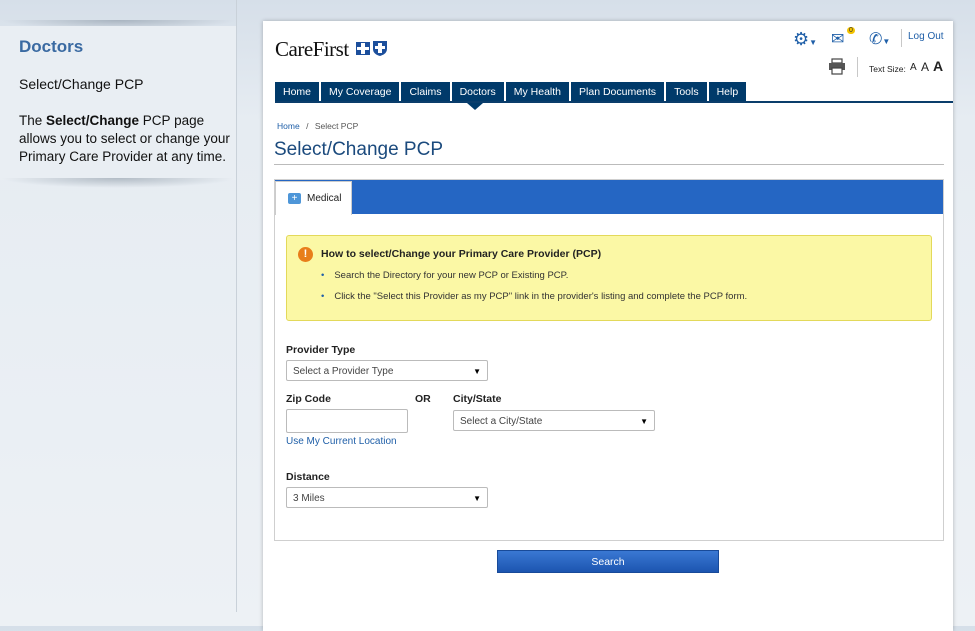 Image resolution: width=975 pixels, height=631 pixels. What do you see at coordinates (537, 92) in the screenshot?
I see `nav-tab-my-health: My Health` at bounding box center [537, 92].